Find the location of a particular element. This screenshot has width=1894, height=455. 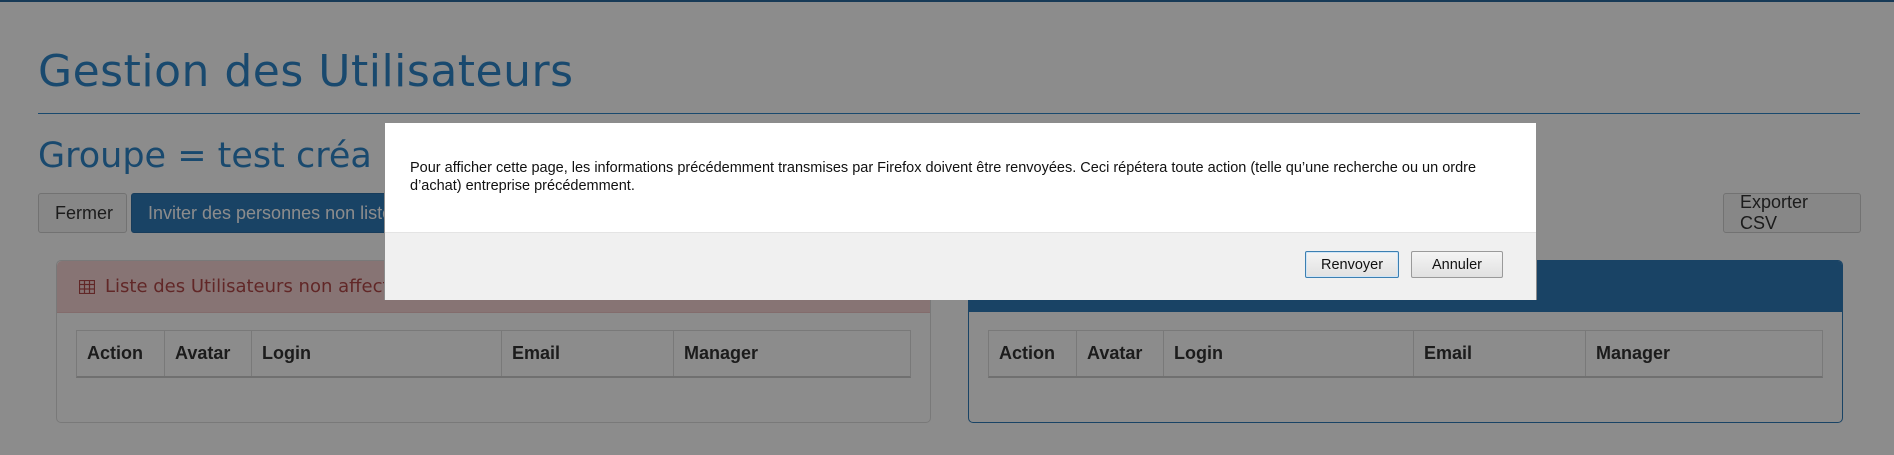

cancel-button: Annuler is located at coordinates (1457, 264).